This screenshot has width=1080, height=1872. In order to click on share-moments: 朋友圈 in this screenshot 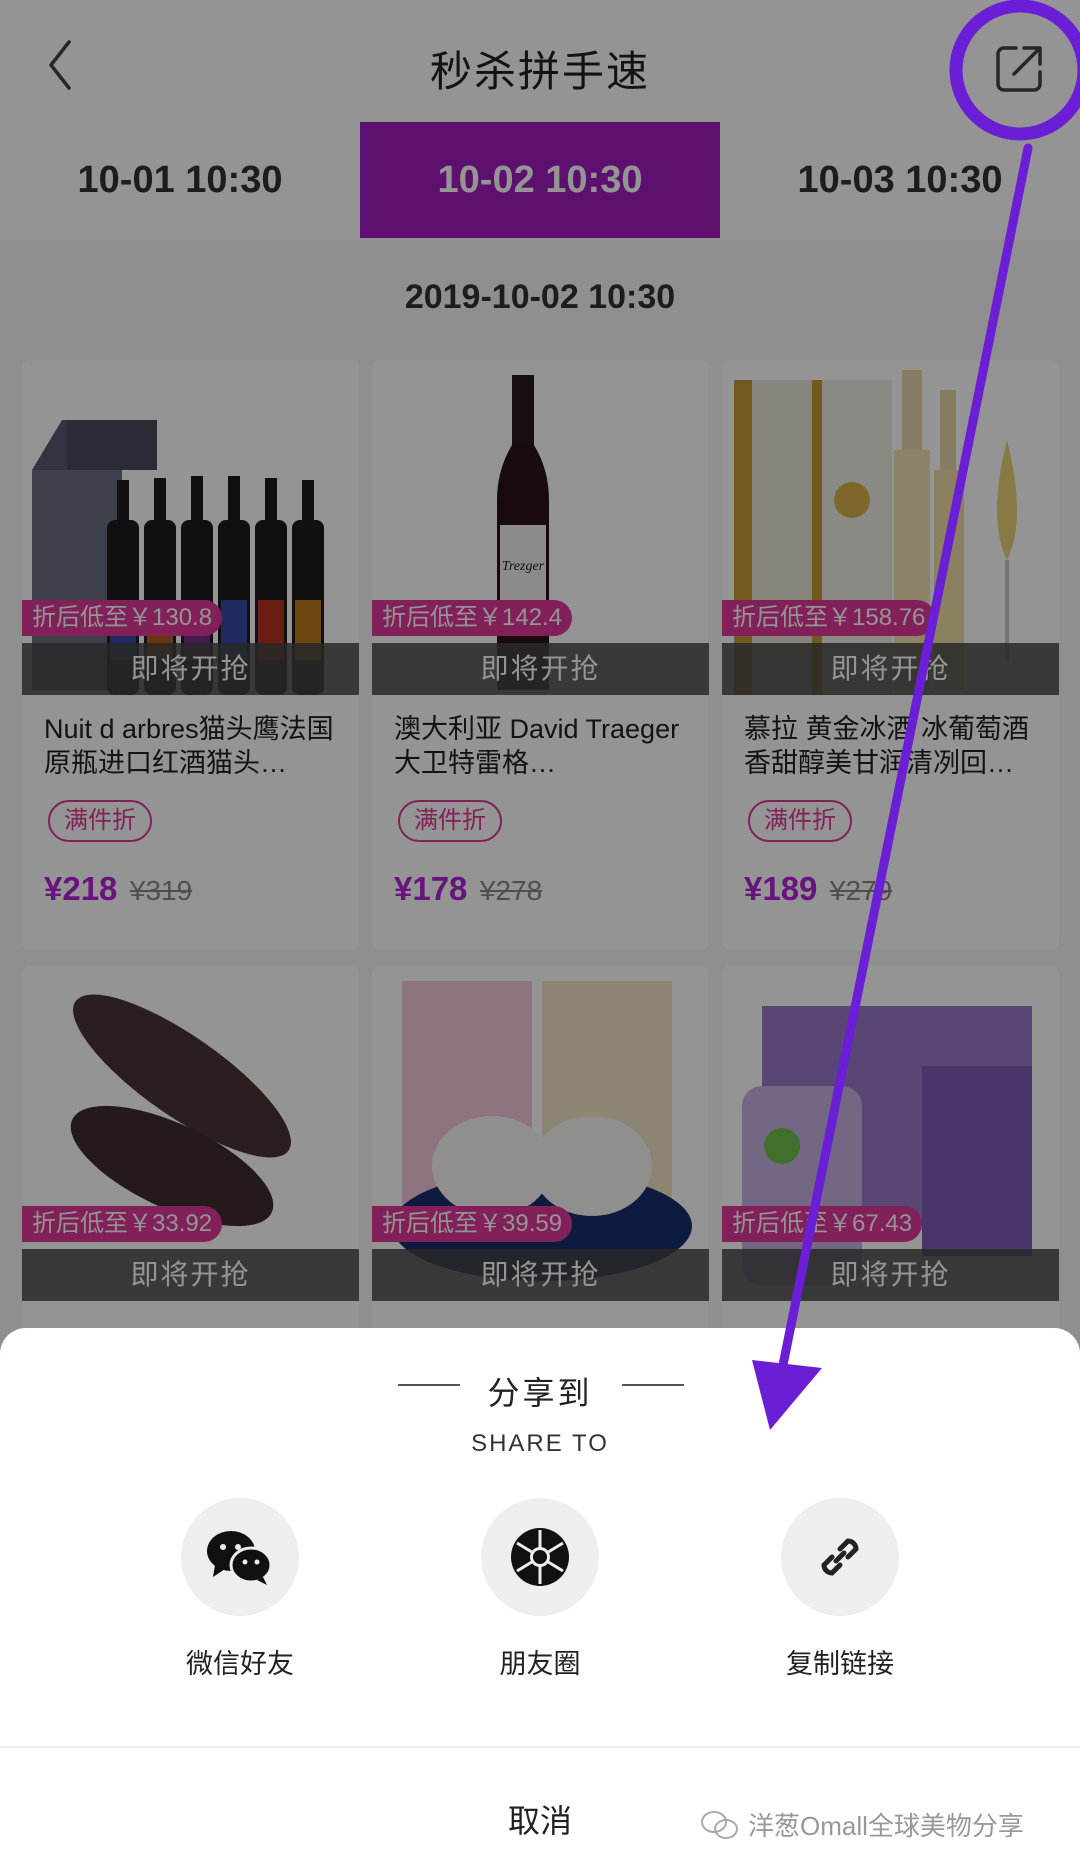, I will do `click(540, 1589)`.